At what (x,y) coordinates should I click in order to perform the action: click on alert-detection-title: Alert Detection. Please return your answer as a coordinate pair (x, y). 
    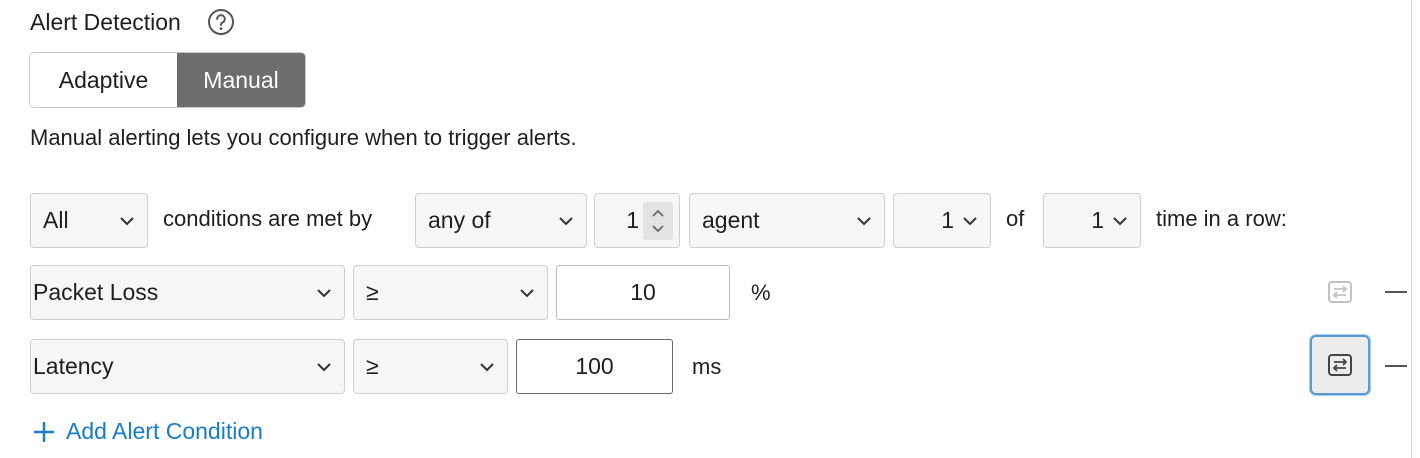
    Looking at the image, I should click on (105, 22).